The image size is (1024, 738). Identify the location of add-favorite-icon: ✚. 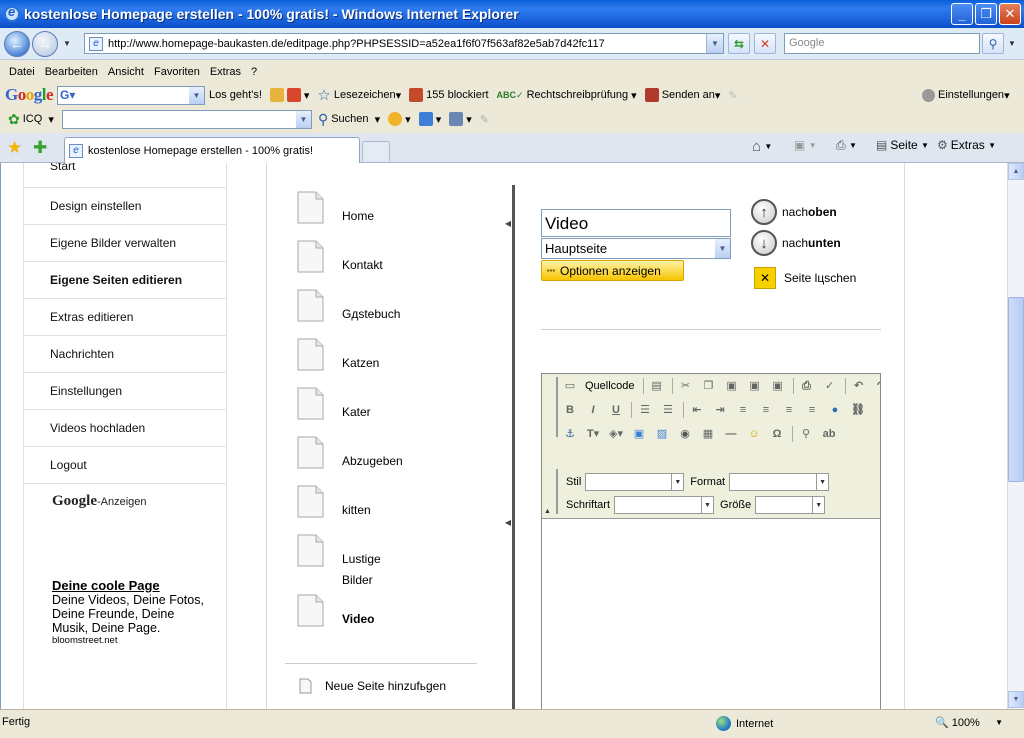
(40, 148).